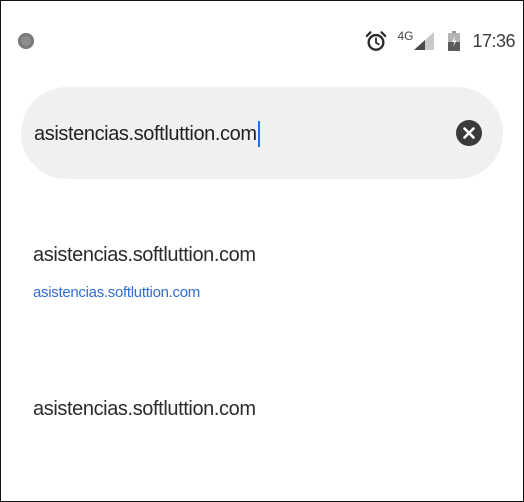 The image size is (524, 502). Describe the element at coordinates (116, 292) in the screenshot. I see `suggestion-url: asistencias.softluttion.com` at that location.